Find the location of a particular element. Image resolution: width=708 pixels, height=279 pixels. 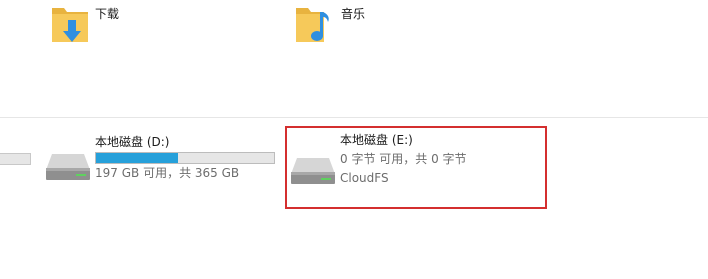

capacity-bar is located at coordinates (185, 158).